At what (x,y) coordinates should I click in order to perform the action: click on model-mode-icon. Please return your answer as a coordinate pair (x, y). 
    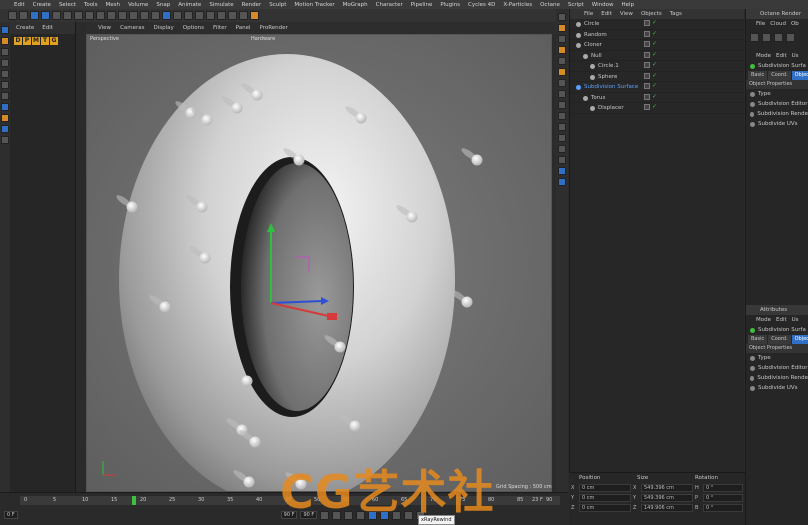
    Looking at the image, I should click on (5, 41).